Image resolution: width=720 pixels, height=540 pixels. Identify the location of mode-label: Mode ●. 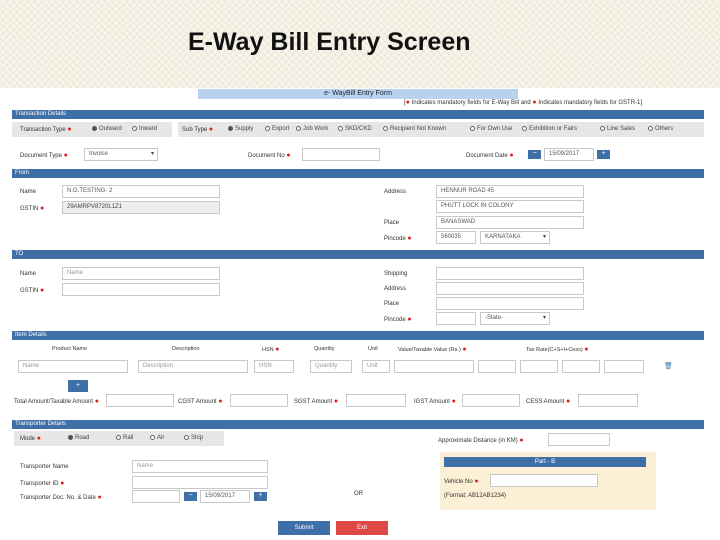
(30, 438).